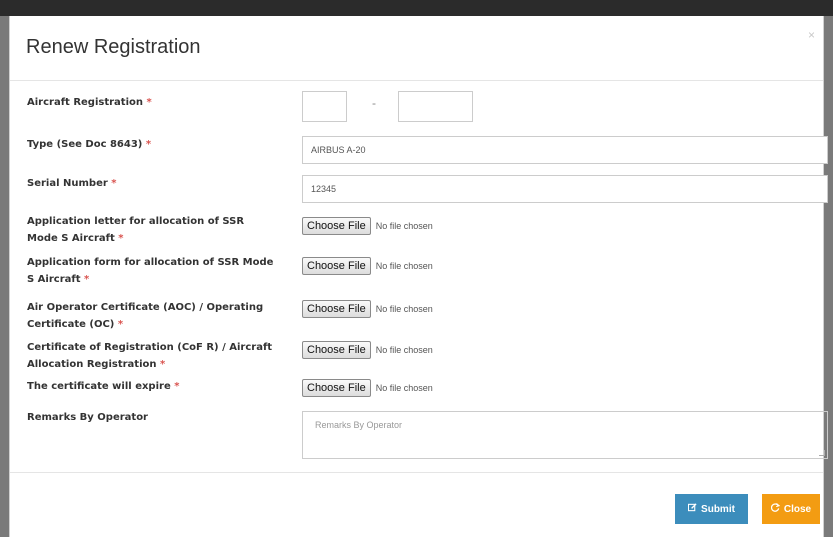 Image resolution: width=833 pixels, height=537 pixels. What do you see at coordinates (416, 472) in the screenshot?
I see `footer-divider` at bounding box center [416, 472].